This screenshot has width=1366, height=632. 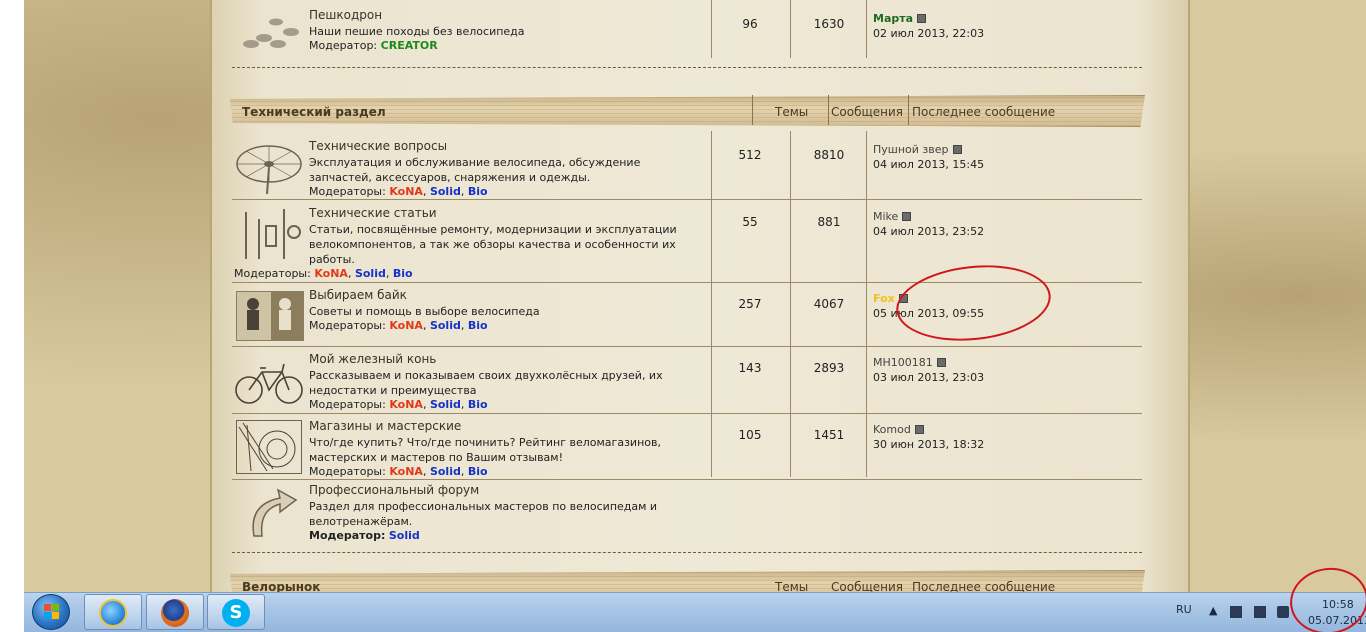 I want to click on footprints-icon, so click(x=271, y=32).